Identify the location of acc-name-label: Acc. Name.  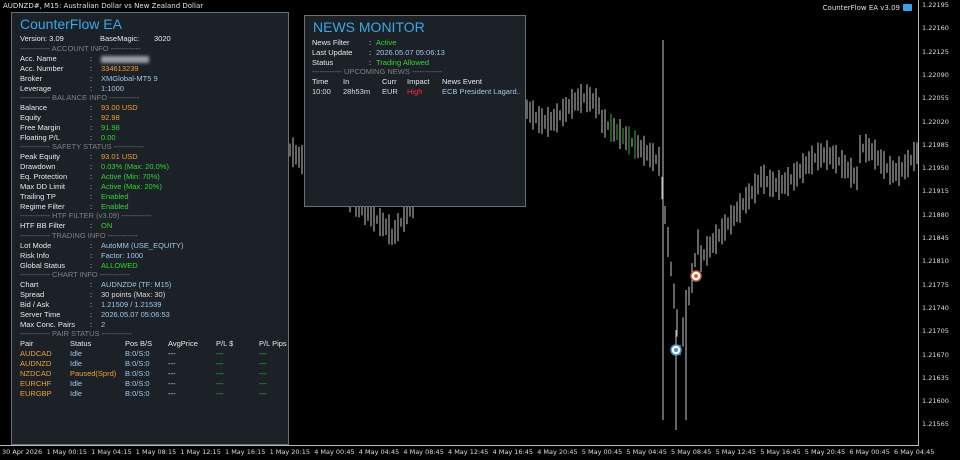
(38, 58).